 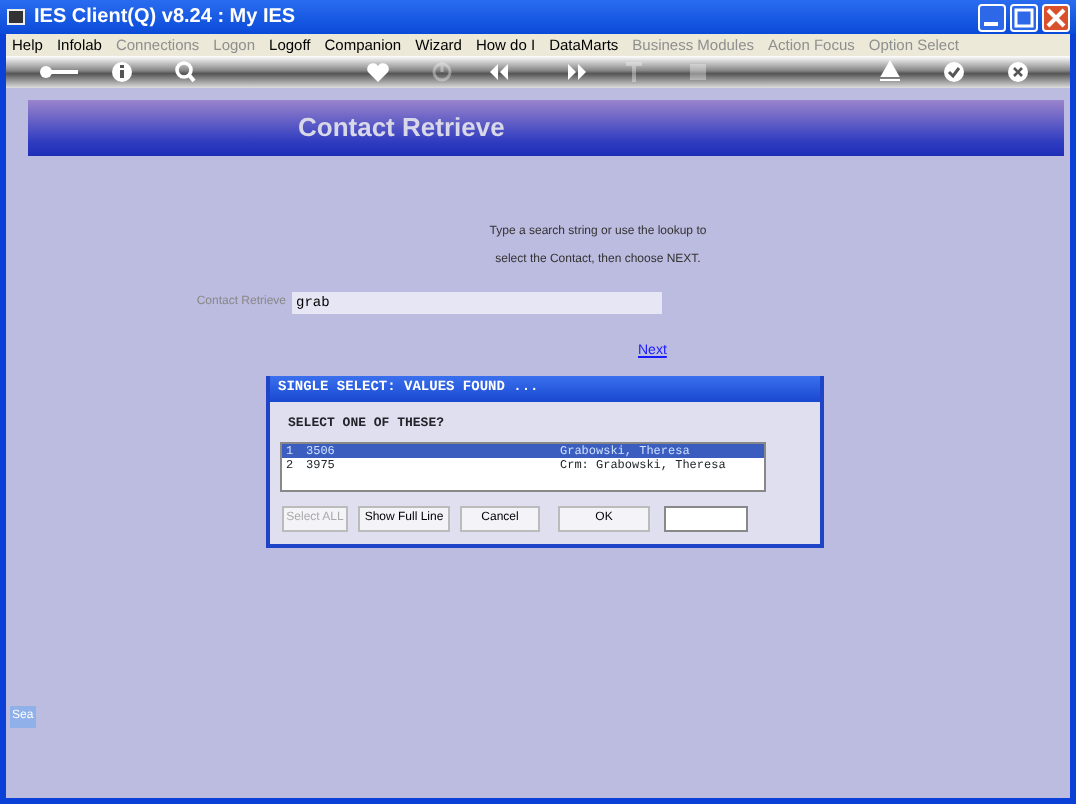 I want to click on dialog-input-field, so click(x=706, y=519).